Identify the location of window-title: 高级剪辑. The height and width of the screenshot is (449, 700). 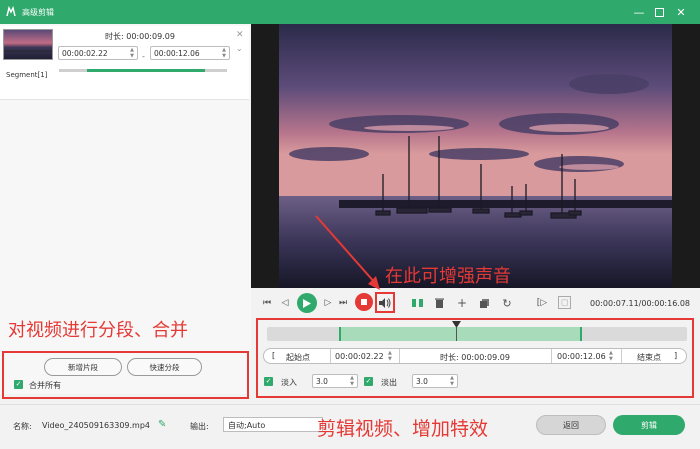
(38, 12).